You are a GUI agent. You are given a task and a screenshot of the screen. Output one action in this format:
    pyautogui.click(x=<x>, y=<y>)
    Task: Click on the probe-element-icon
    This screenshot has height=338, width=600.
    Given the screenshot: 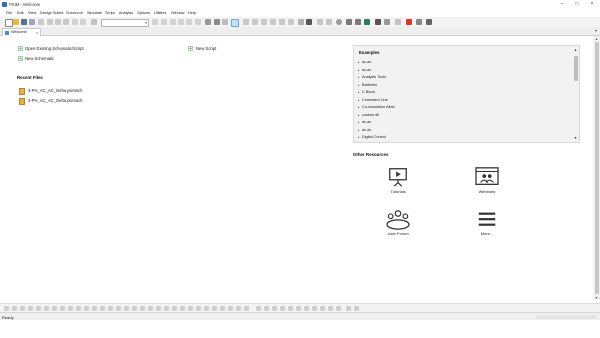 What is the action you would take?
    pyautogui.click(x=246, y=308)
    